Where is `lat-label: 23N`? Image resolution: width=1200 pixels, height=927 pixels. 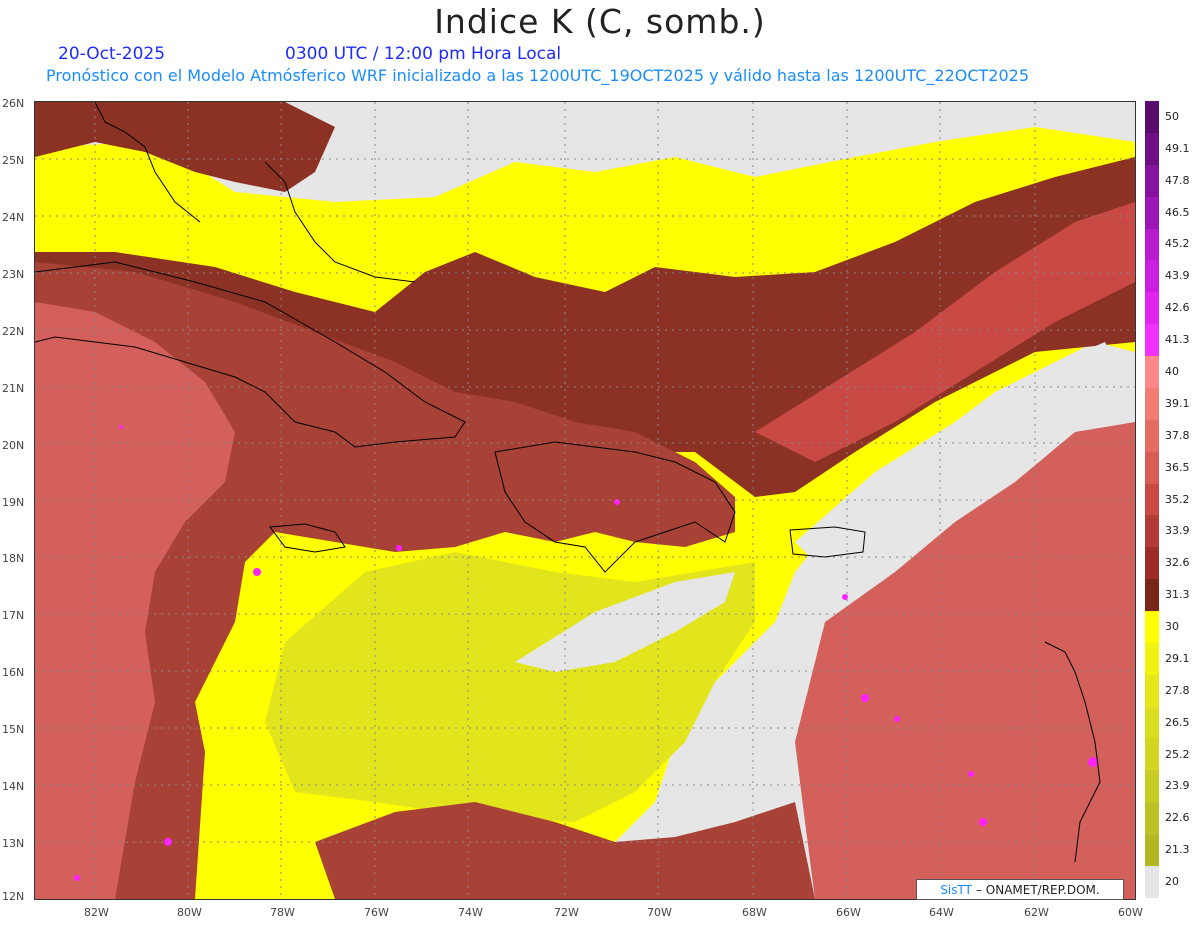
lat-label: 23N is located at coordinates (13, 274).